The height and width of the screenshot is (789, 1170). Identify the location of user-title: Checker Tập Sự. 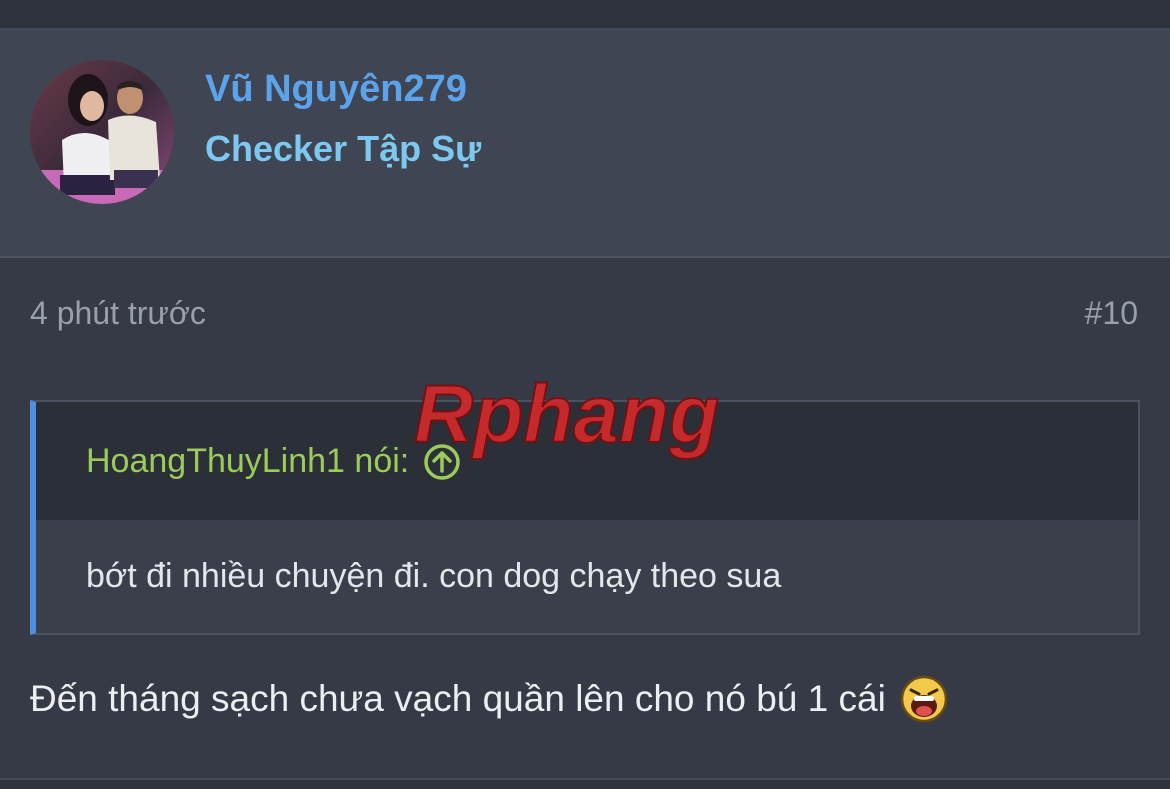
(343, 148).